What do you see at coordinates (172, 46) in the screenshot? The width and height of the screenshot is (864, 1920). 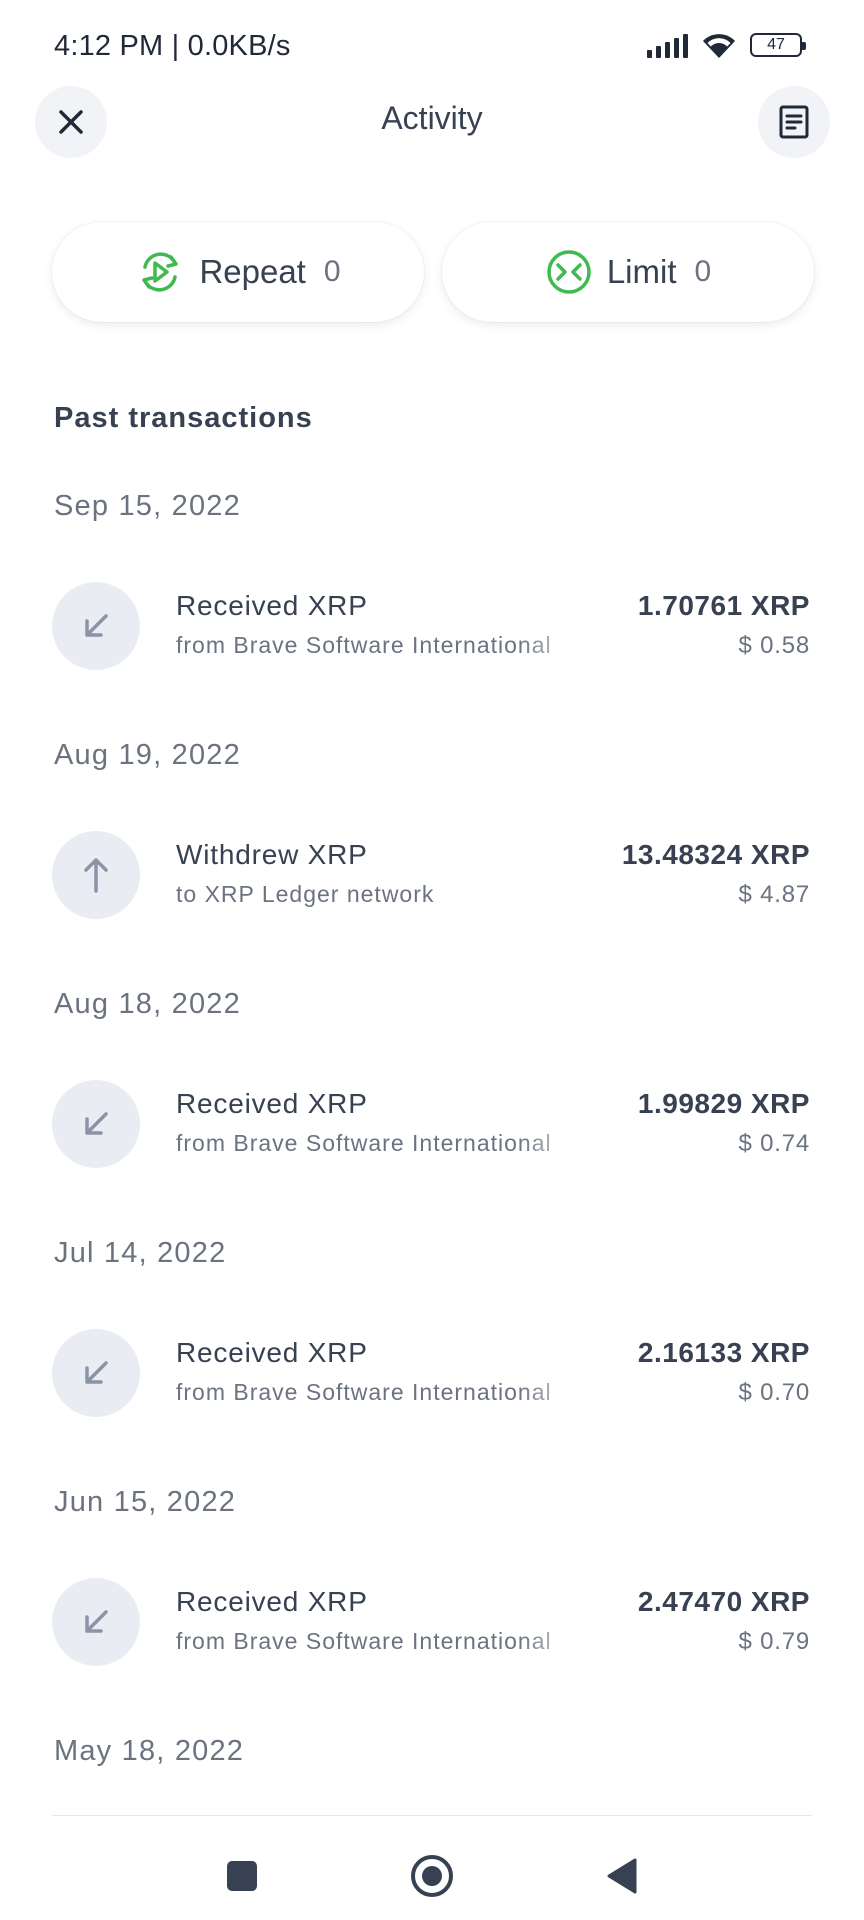 I see `status-time: 4:12 PM | 0.0KB/s` at bounding box center [172, 46].